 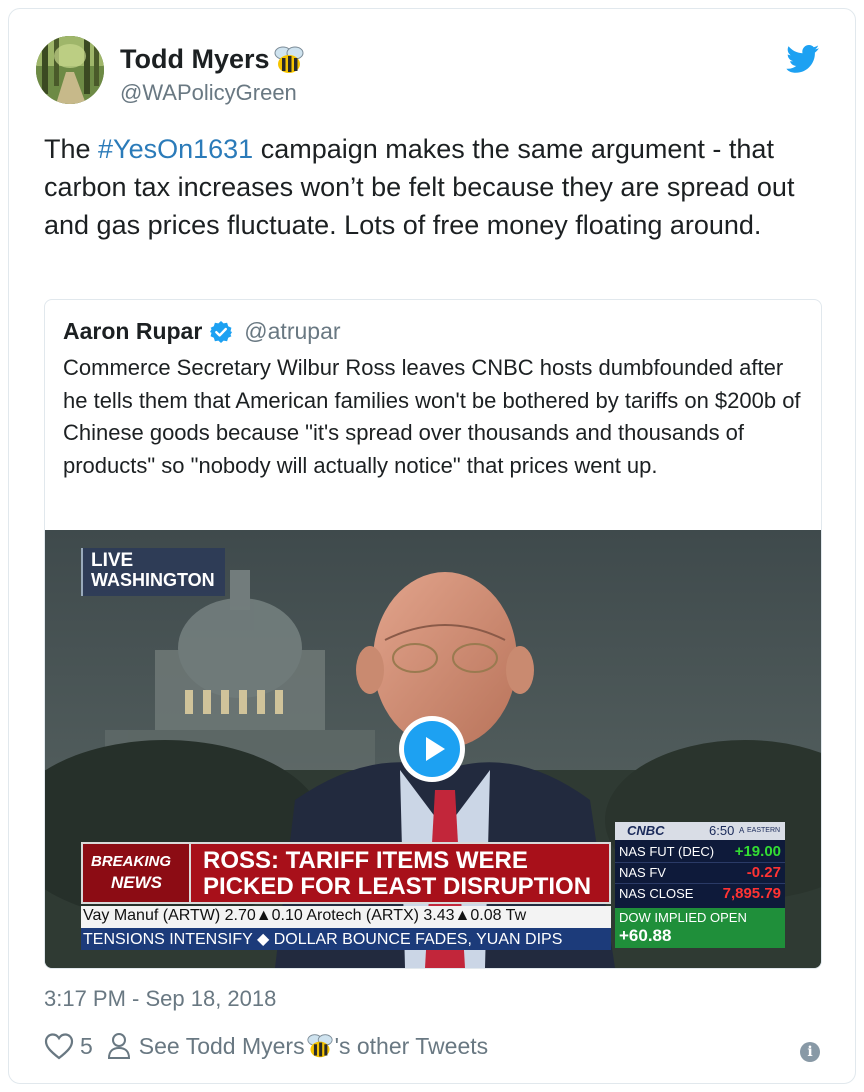 I want to click on cnbc-header: CNBC 6:50 A EASTERN, so click(x=700, y=831).